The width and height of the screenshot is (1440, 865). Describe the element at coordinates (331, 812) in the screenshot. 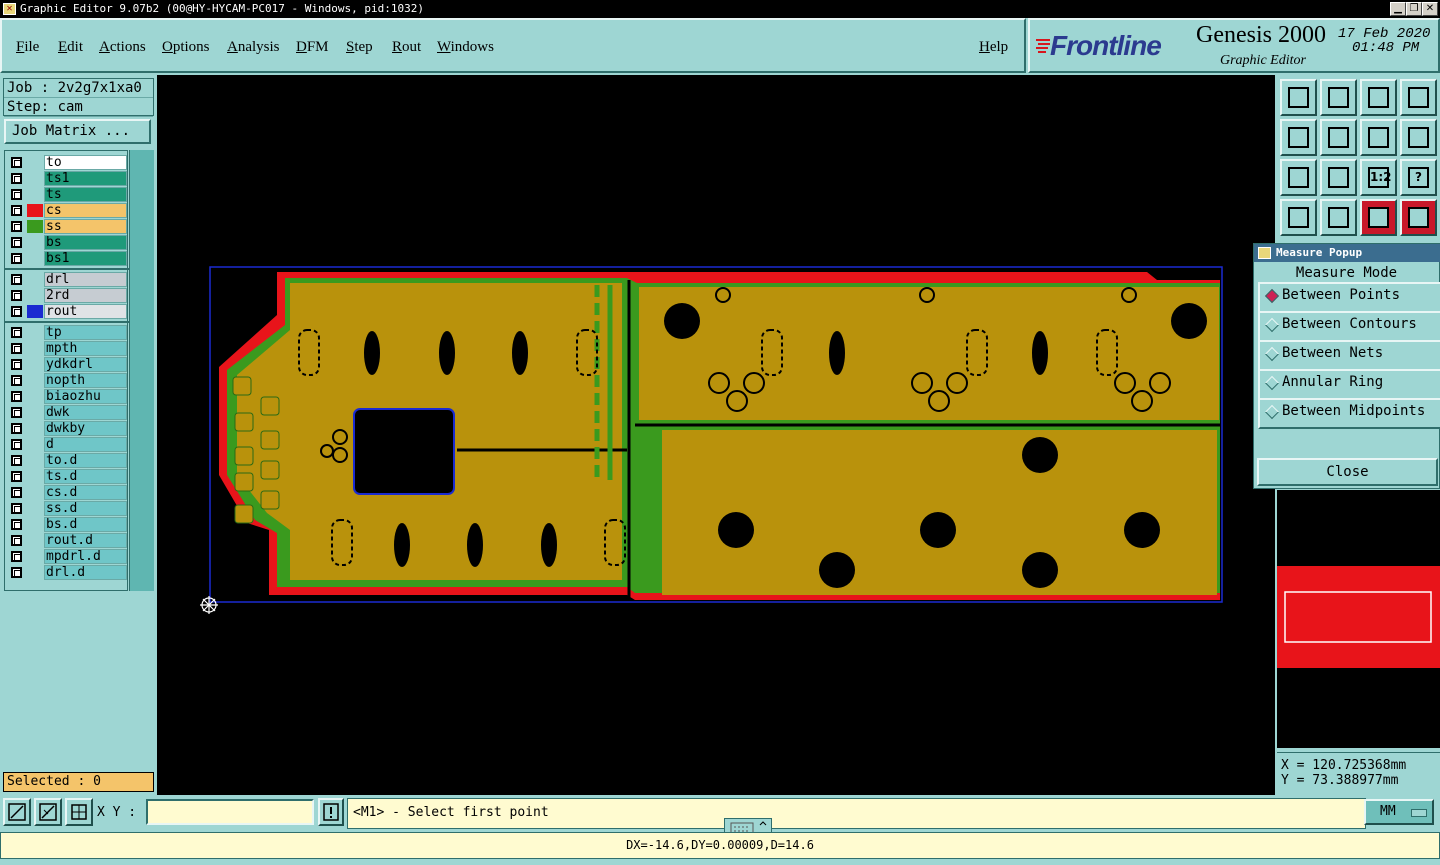

I see `alert-button` at that location.